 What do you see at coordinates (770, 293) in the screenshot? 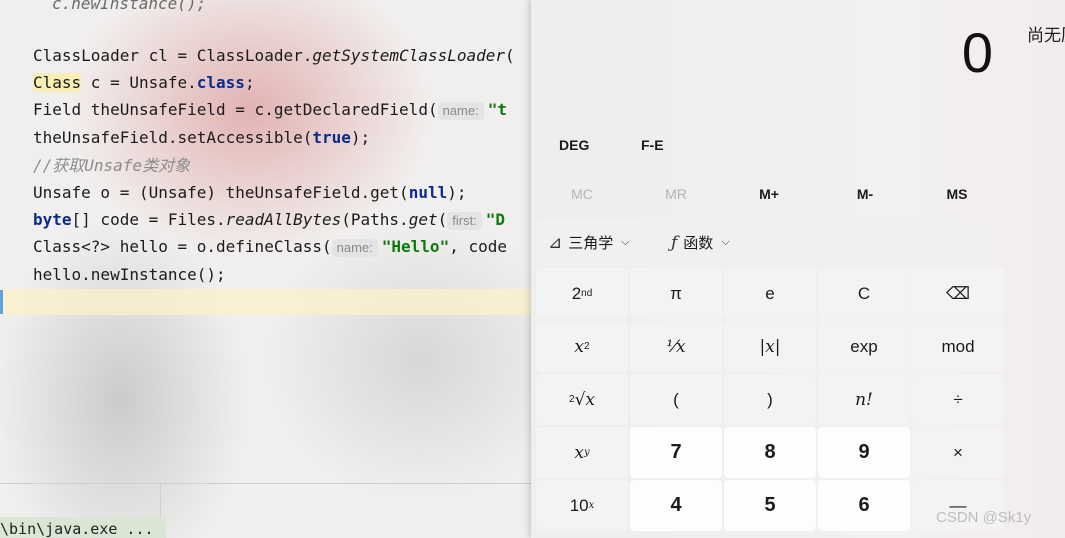
I see `e-button: e` at bounding box center [770, 293].